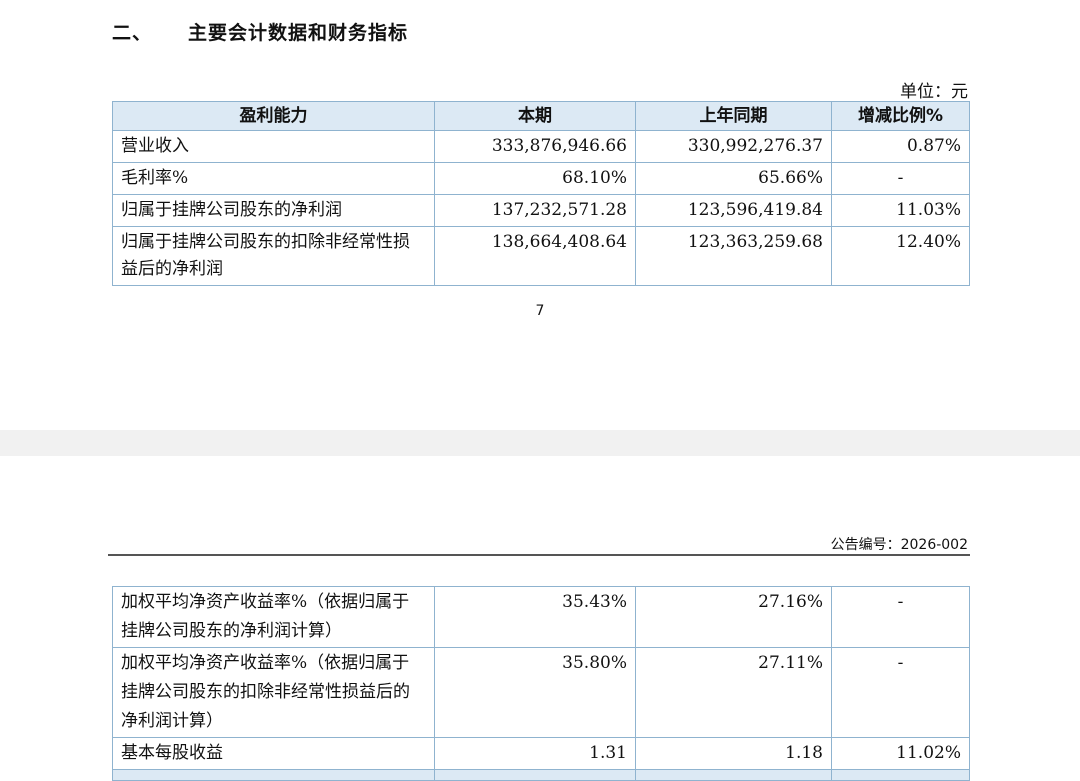 This screenshot has height=781, width=1080. Describe the element at coordinates (900, 753) in the screenshot. I see `change-value: 11.02%` at that location.